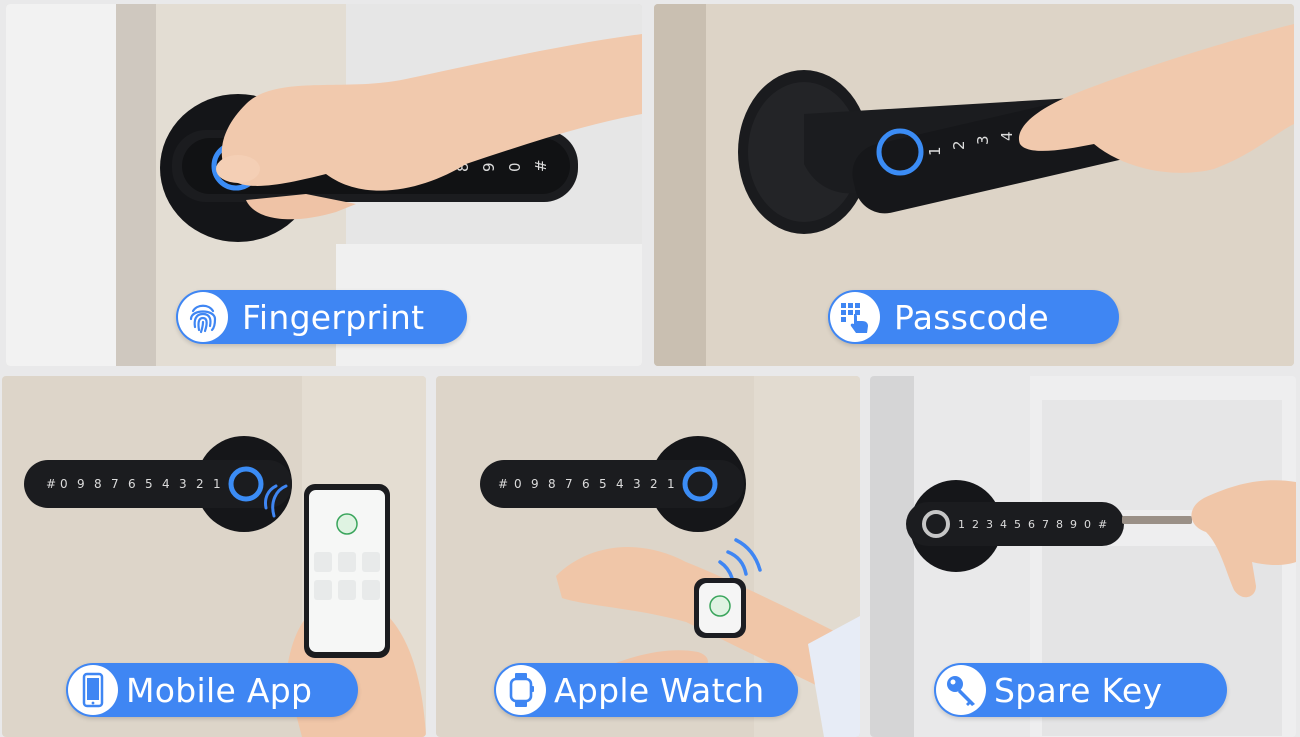 The image size is (1300, 737). Describe the element at coordinates (333, 317) in the screenshot. I see `fingerprint-text: Fingerprint` at that location.